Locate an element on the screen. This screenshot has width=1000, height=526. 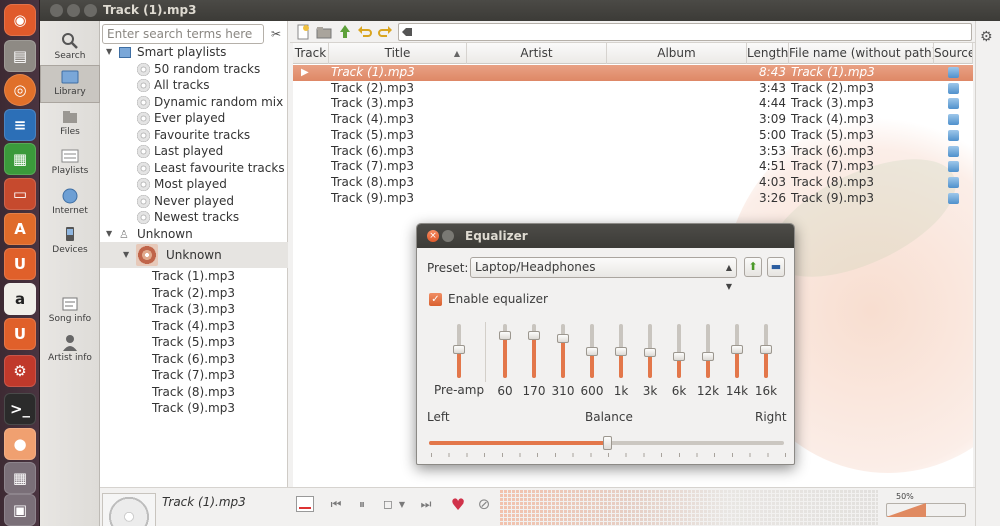
clear-icon is located at coordinates (407, 32).